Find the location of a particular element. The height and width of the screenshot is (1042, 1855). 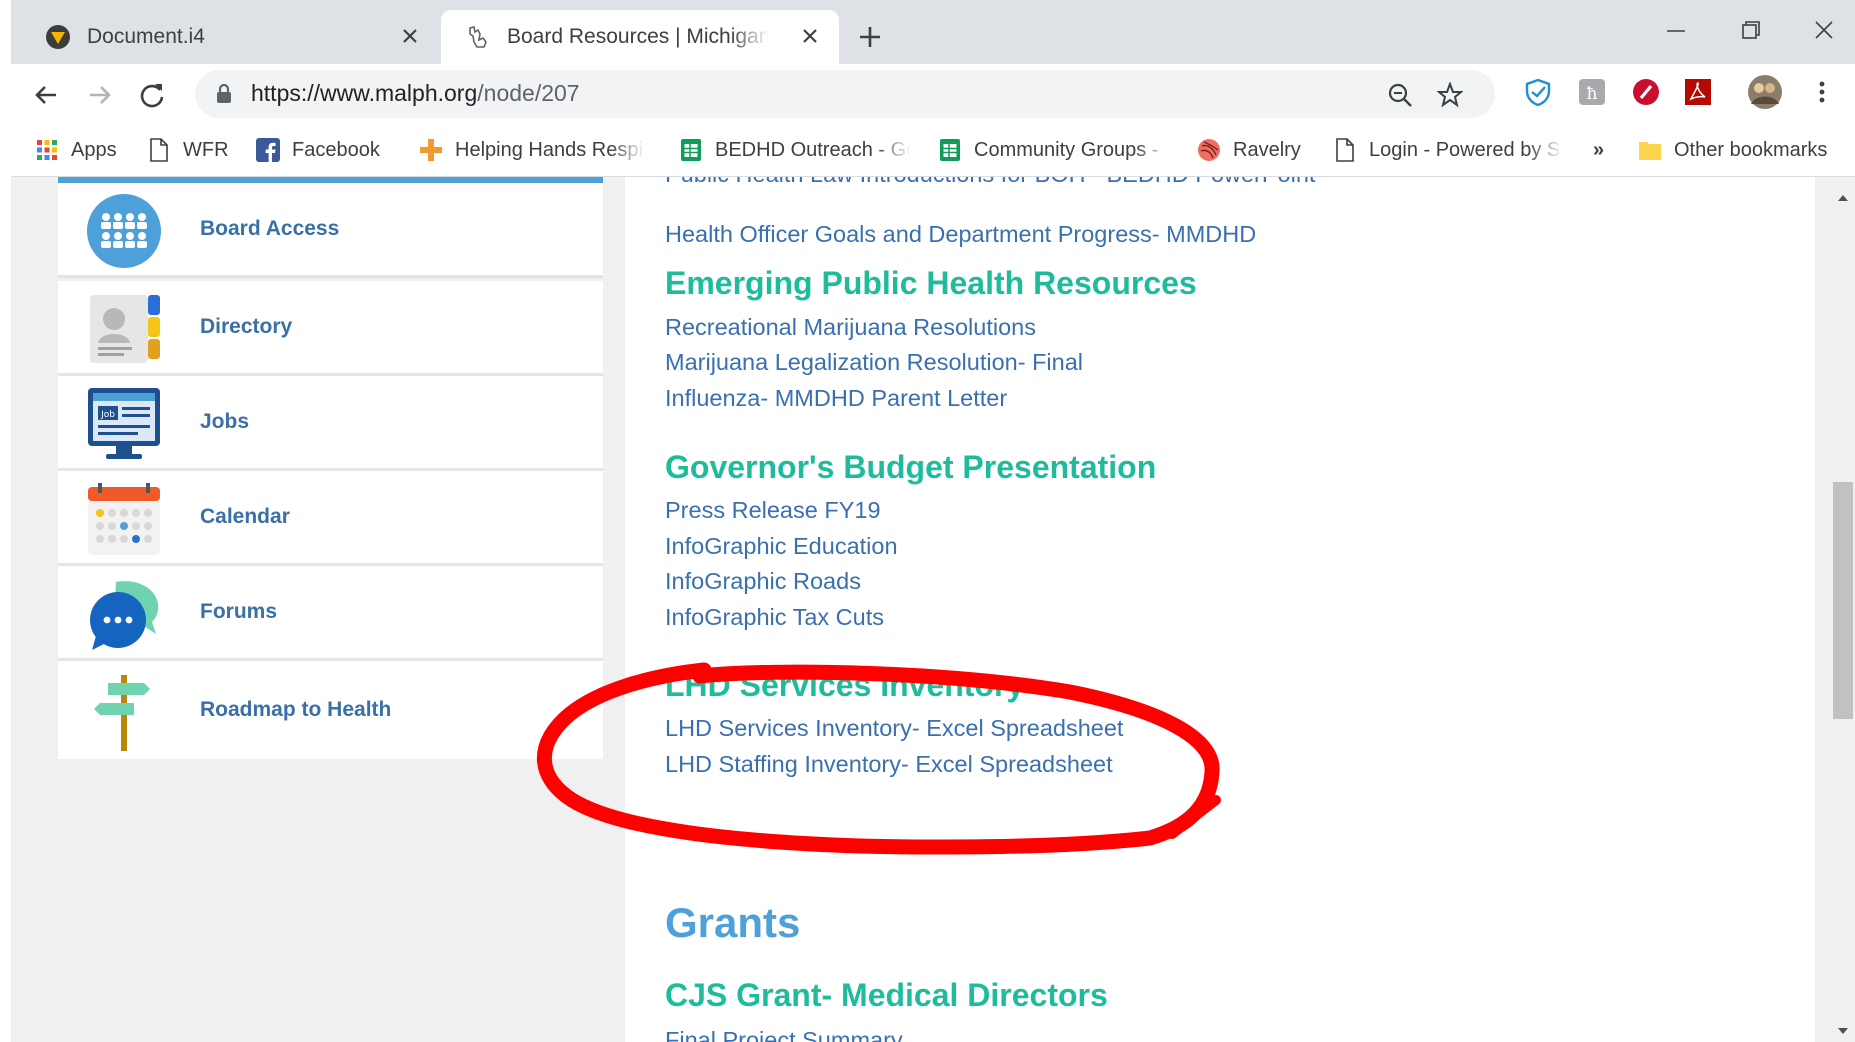

calendar-icon is located at coordinates (124, 519).